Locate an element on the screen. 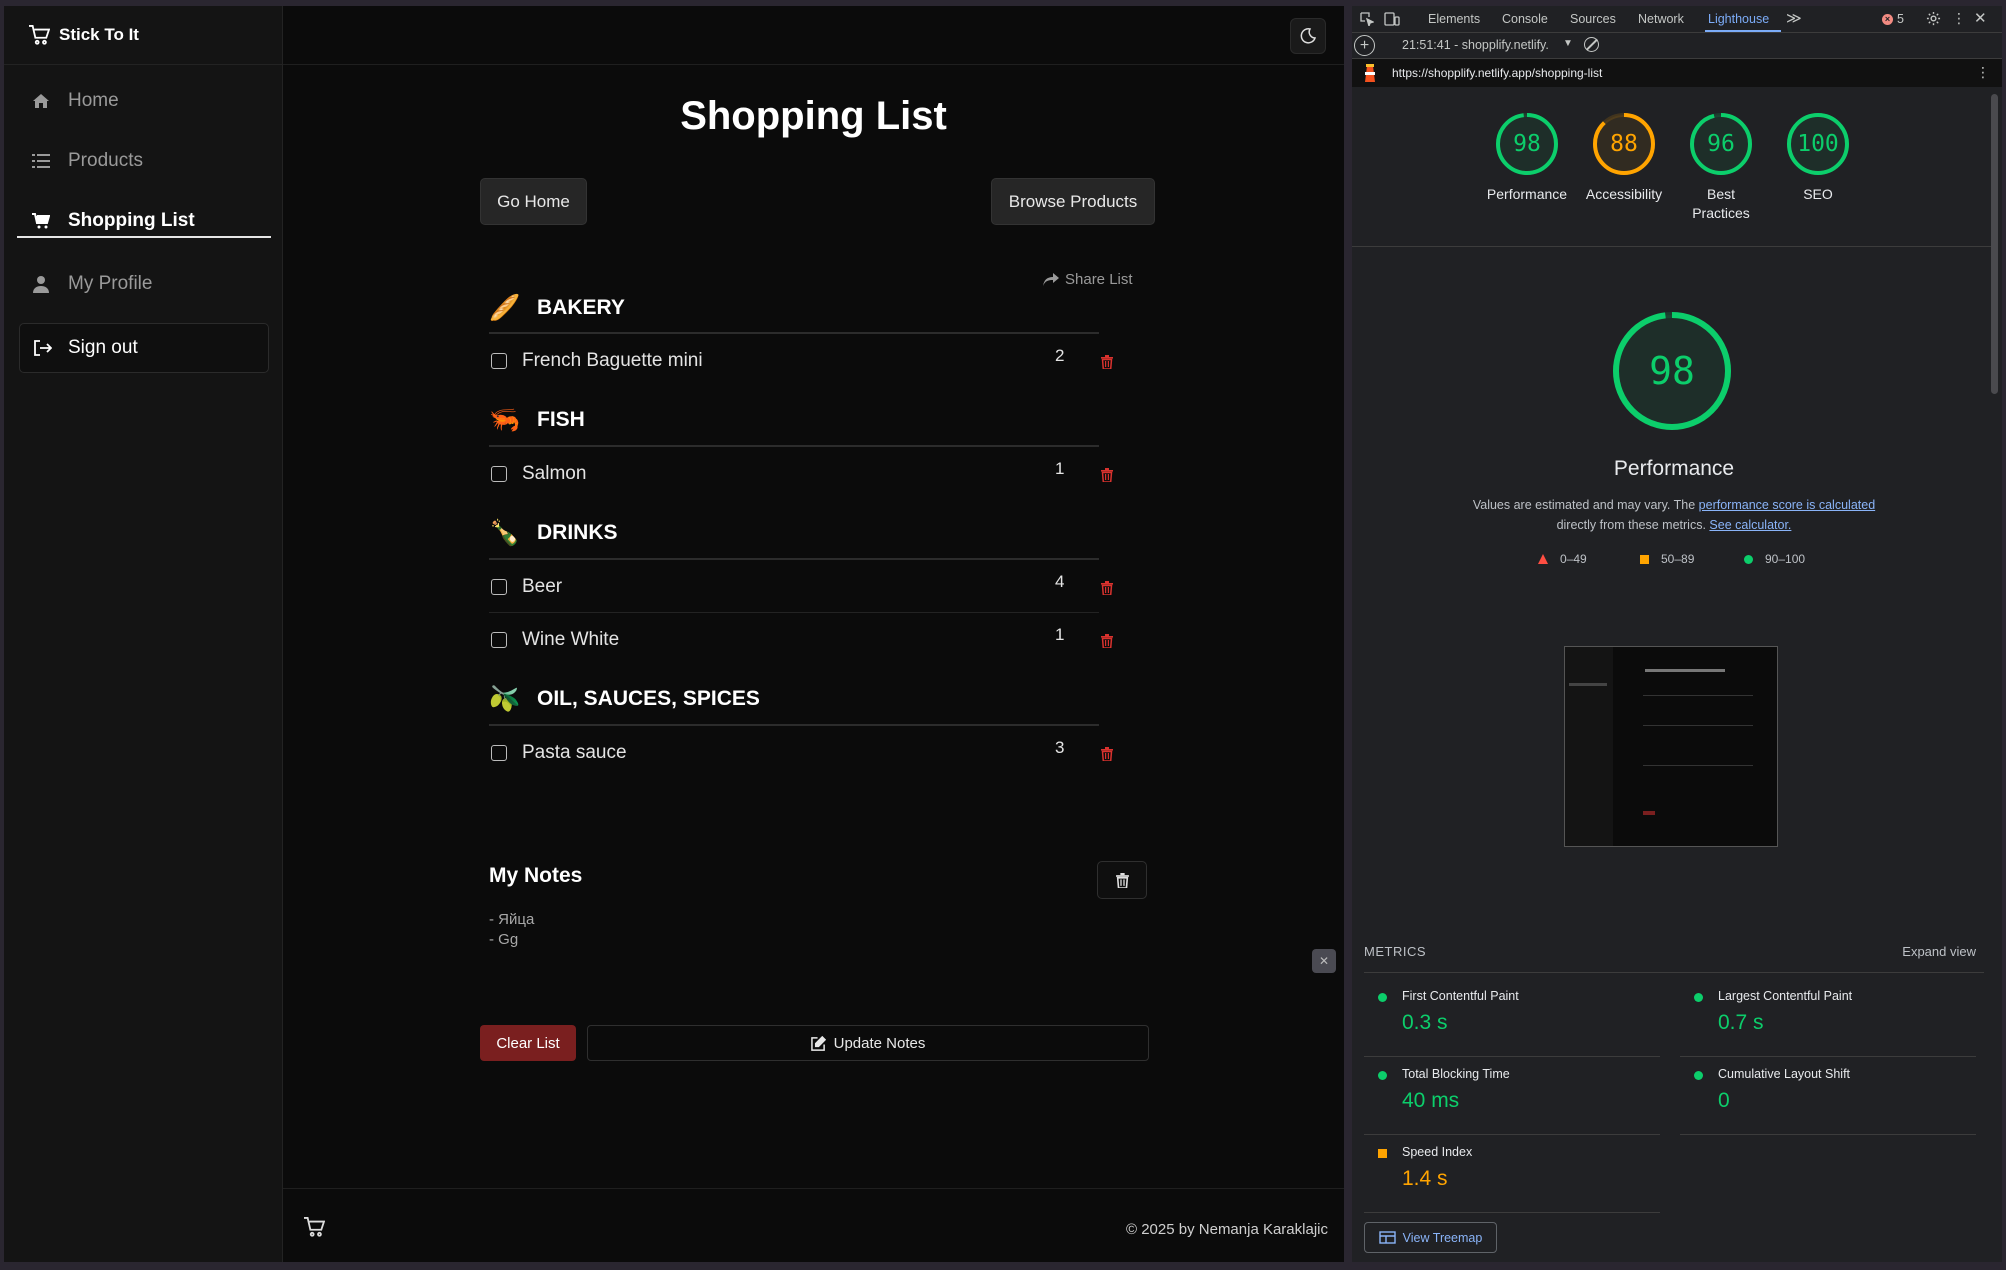  tab-network: Network is located at coordinates (1661, 19).